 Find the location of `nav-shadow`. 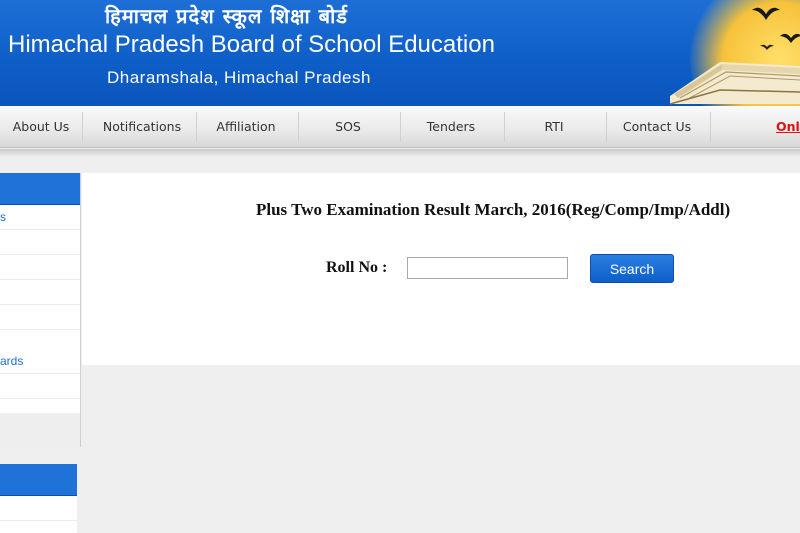

nav-shadow is located at coordinates (400, 153).